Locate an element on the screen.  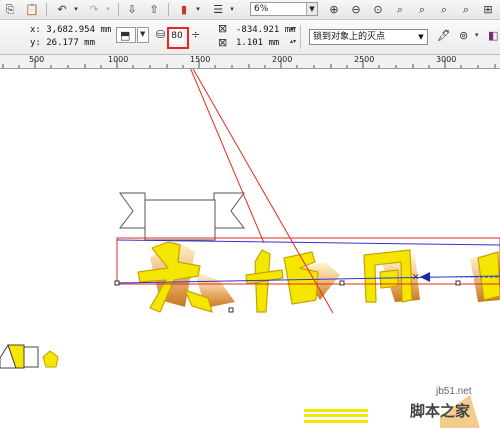
depth-spinner-icon: ÷ is located at coordinates (195, 34).